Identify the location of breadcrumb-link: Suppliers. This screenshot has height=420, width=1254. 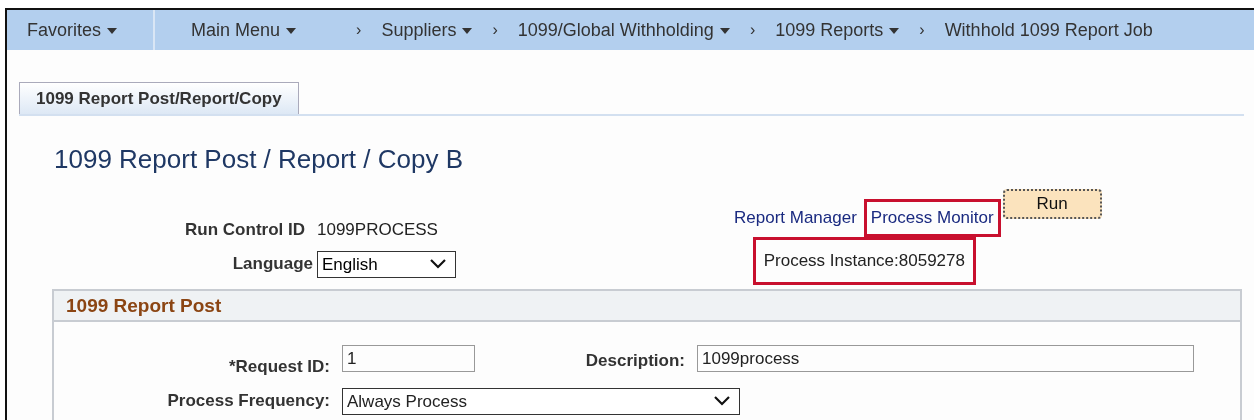
(427, 30).